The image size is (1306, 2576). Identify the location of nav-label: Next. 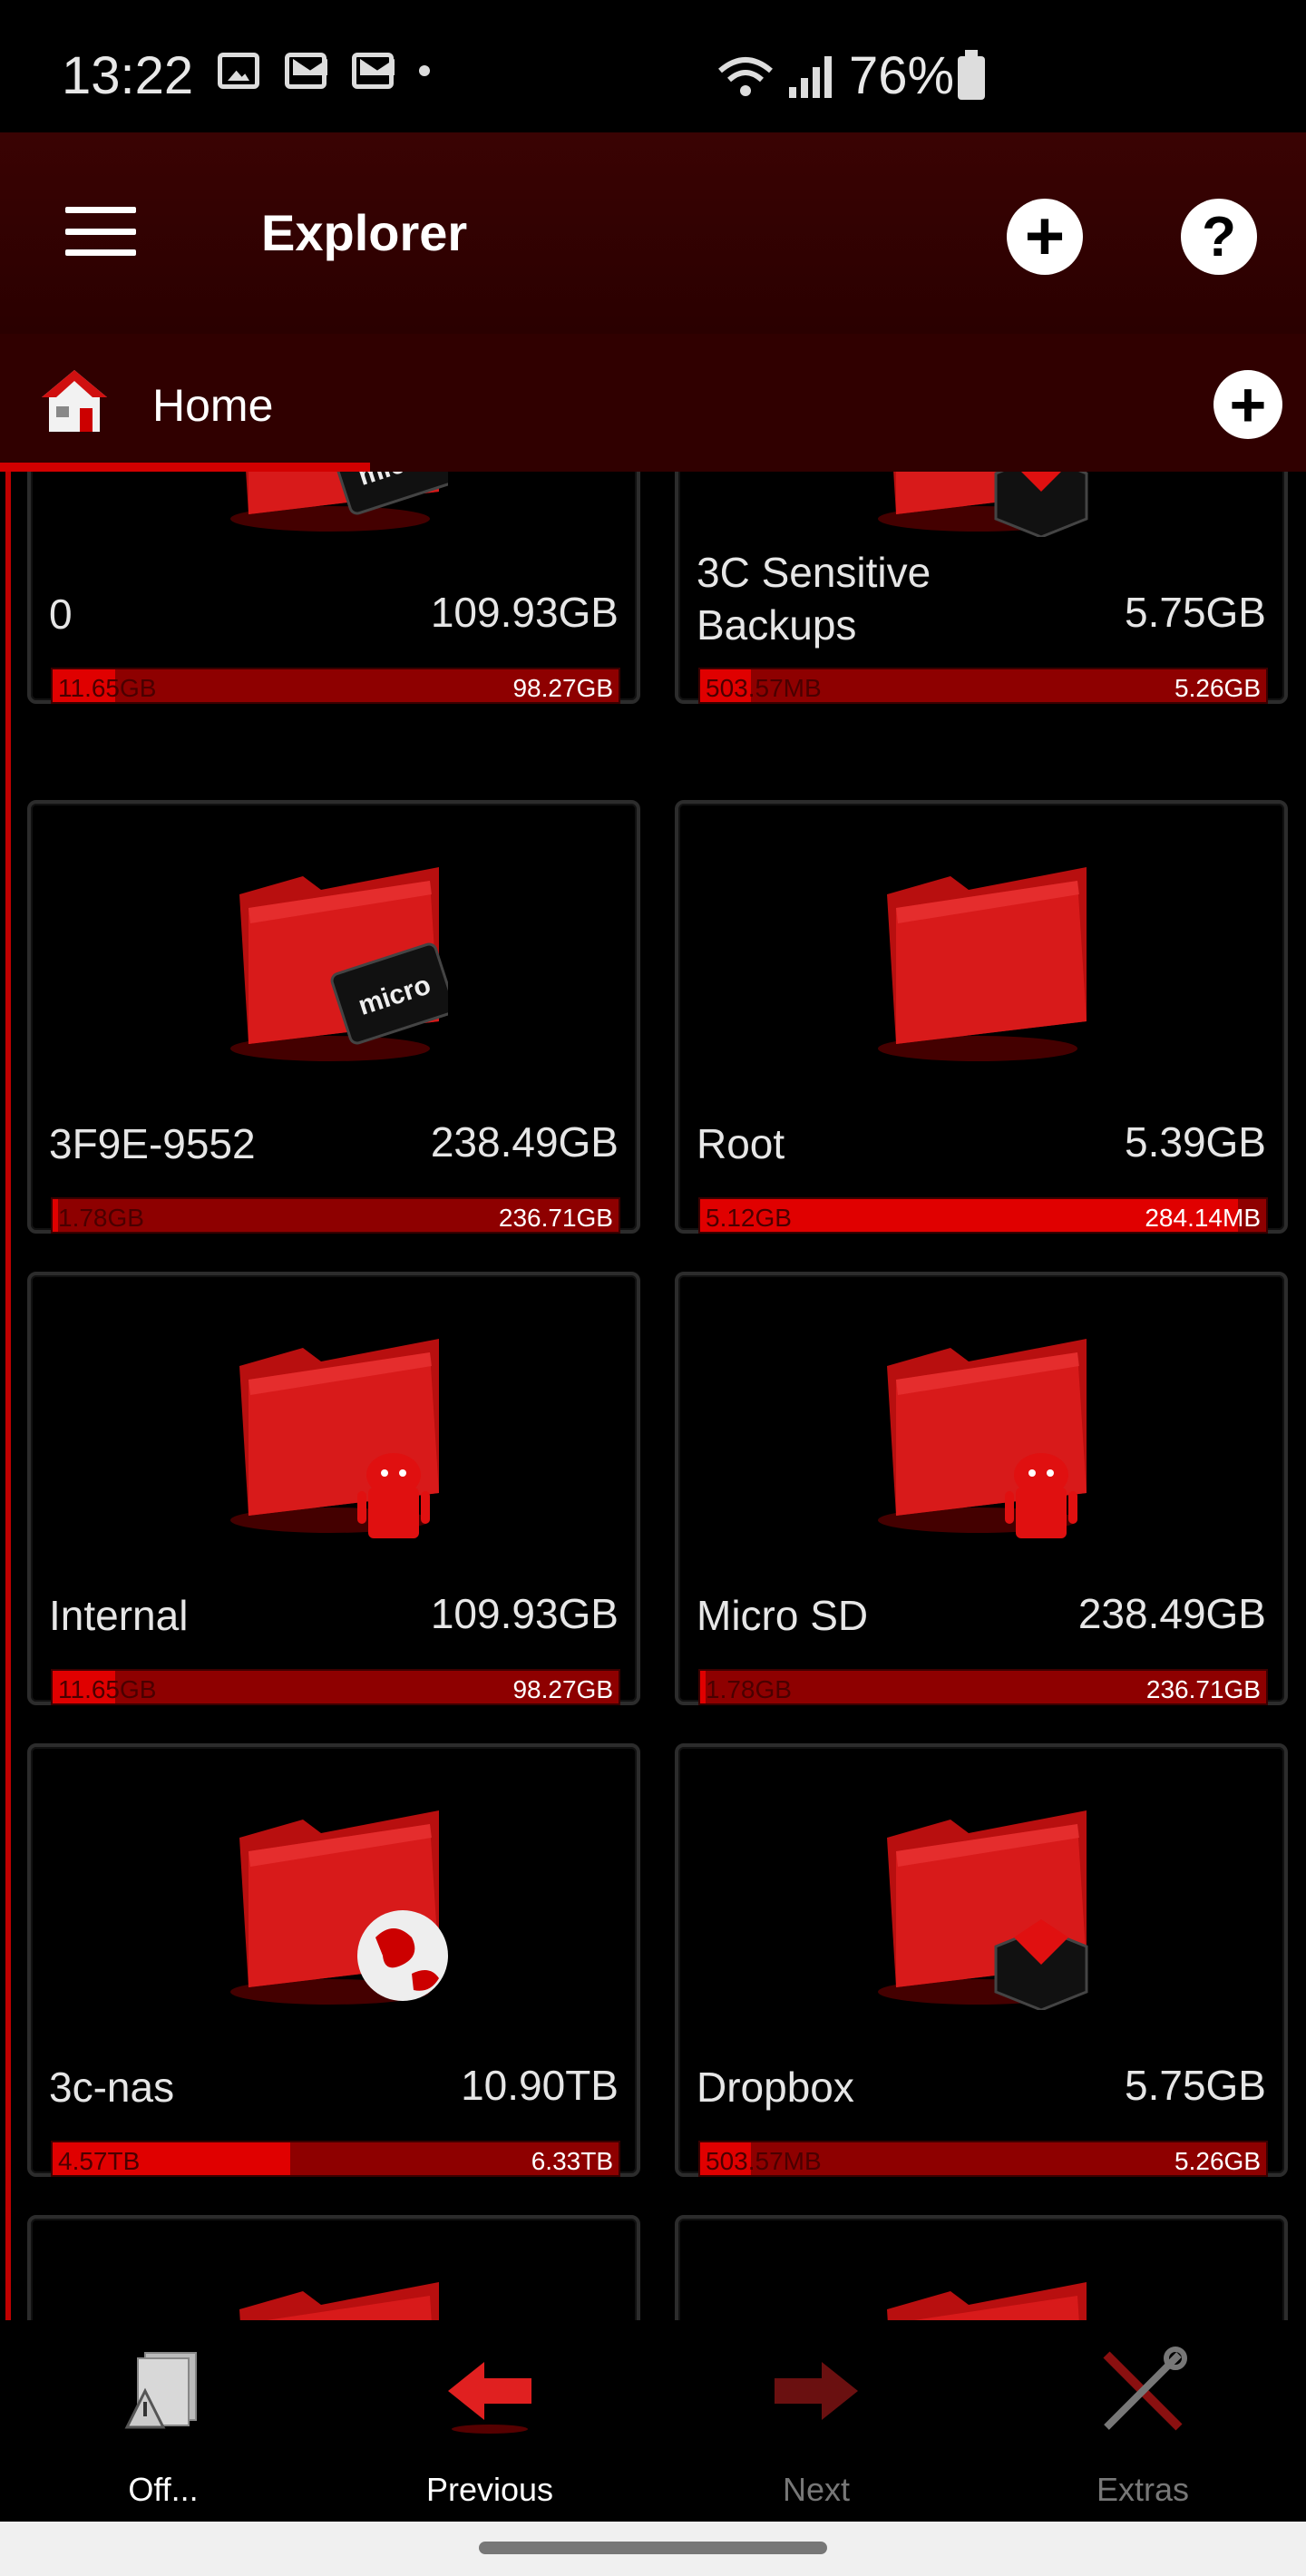
(816, 2489).